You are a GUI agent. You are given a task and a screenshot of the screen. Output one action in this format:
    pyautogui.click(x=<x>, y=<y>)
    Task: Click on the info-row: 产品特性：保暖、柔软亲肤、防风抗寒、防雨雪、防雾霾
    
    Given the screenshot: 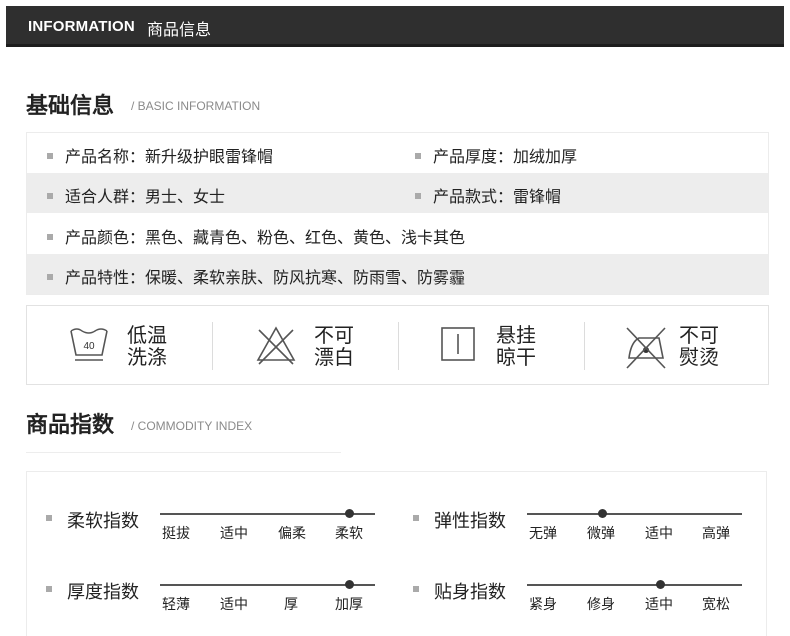 What is the action you would take?
    pyautogui.click(x=397, y=274)
    